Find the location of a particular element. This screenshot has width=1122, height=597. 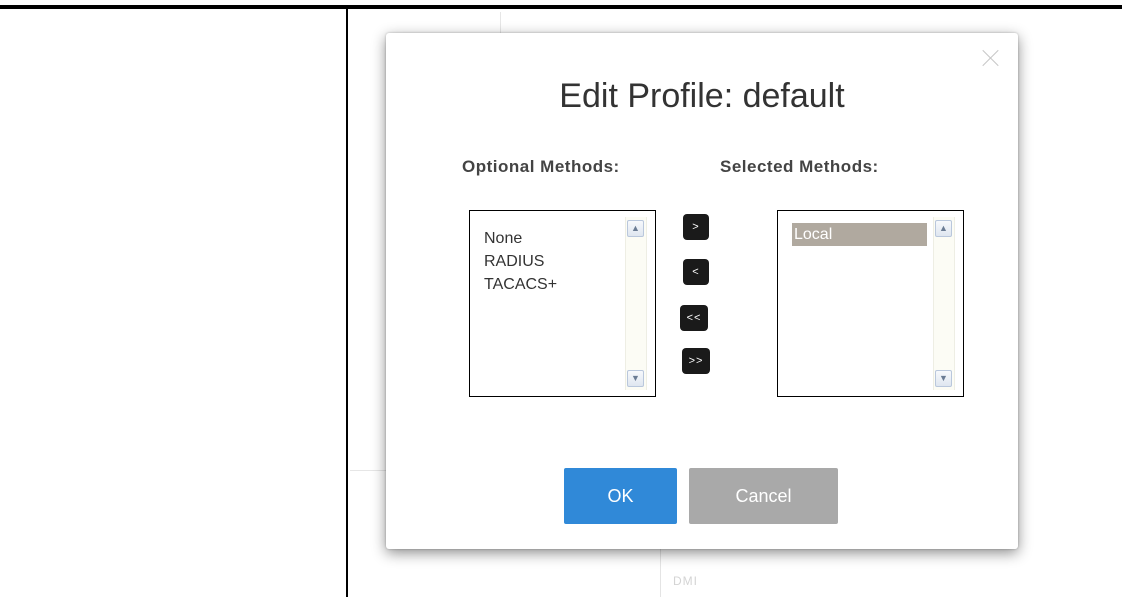

selected-methods-label: Selected Methods: is located at coordinates (799, 166).